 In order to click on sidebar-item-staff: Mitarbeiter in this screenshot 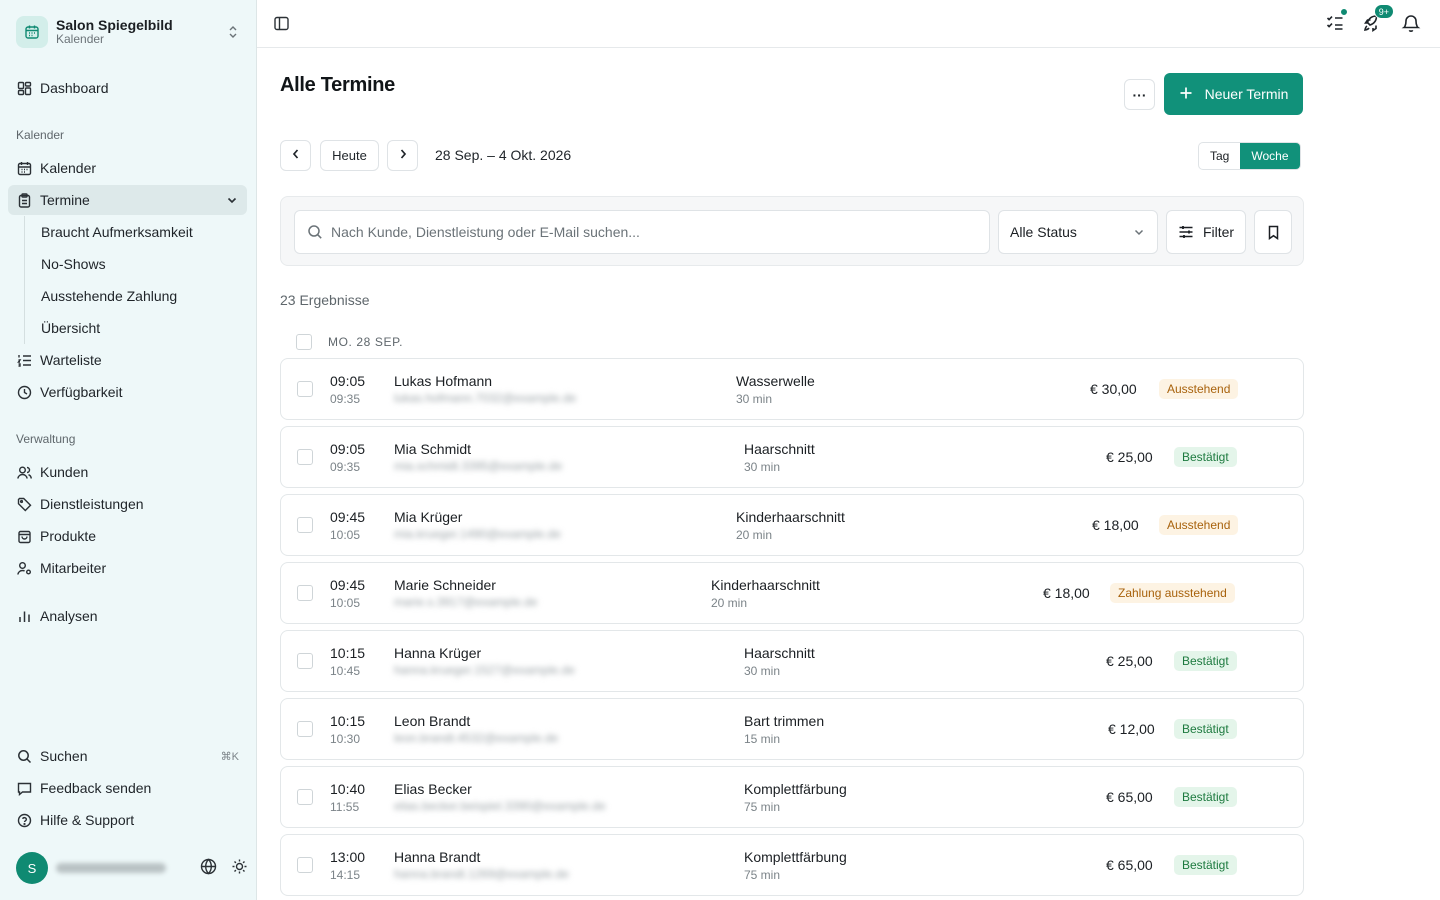, I will do `click(127, 568)`.